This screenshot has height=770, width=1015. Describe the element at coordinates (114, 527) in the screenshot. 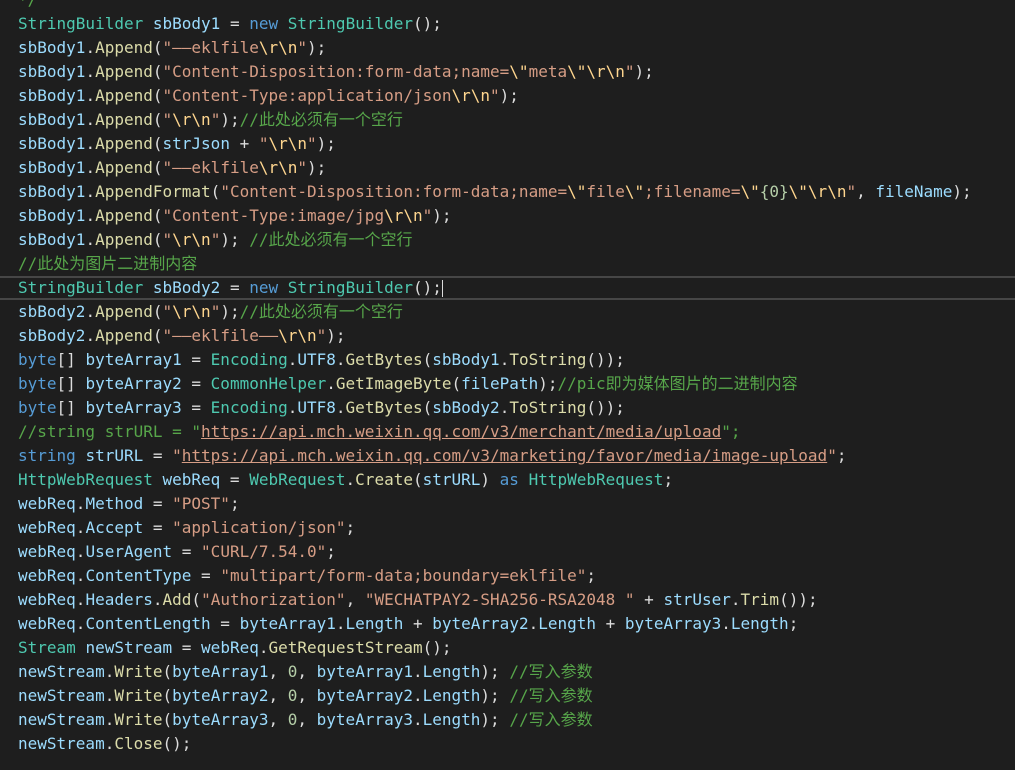

I see `identifier-token: Accept` at that location.